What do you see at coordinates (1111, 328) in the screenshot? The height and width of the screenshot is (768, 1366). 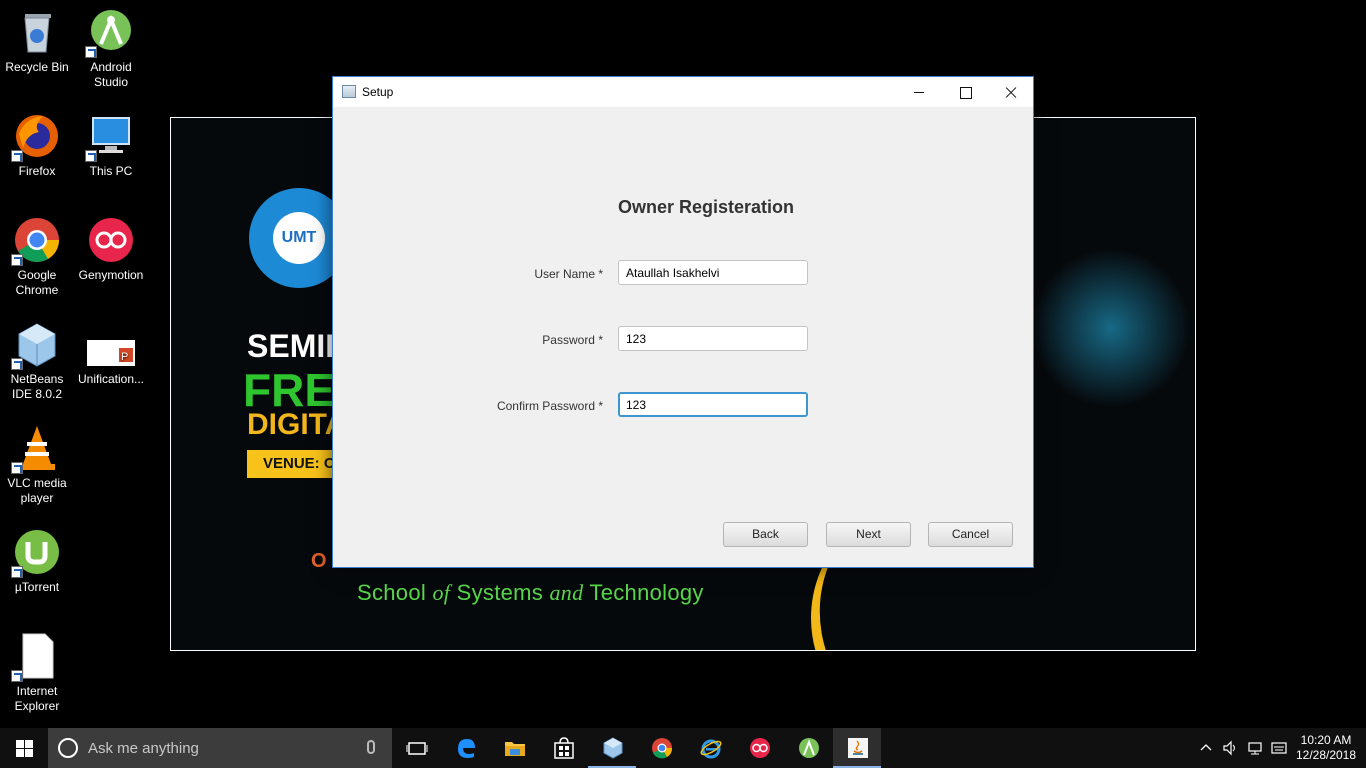 I see `app-icons-graphic` at bounding box center [1111, 328].